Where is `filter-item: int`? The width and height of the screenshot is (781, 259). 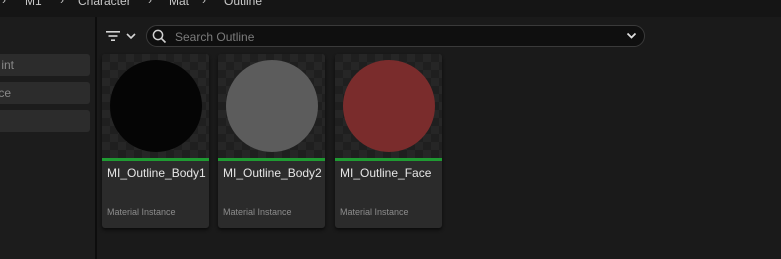 filter-item: int is located at coordinates (45, 65).